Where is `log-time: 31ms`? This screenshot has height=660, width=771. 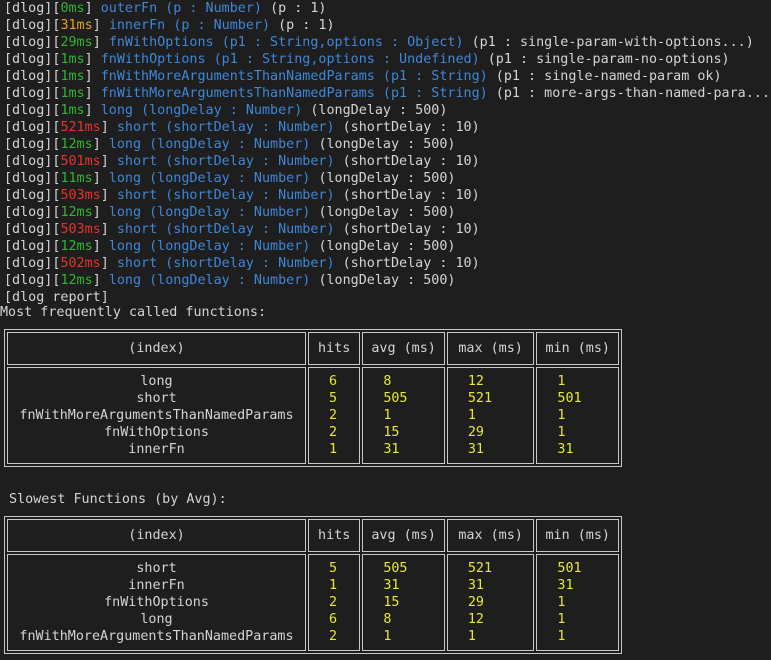
log-time: 31ms is located at coordinates (76, 25).